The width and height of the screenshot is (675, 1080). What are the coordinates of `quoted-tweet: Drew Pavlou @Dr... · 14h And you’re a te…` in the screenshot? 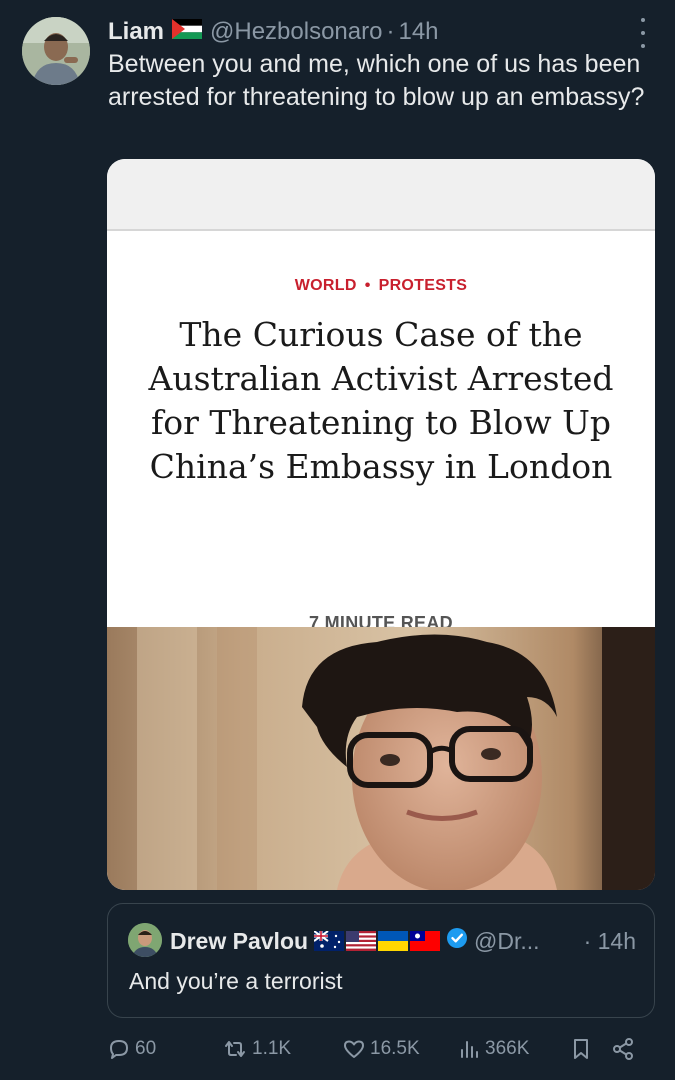 It's located at (381, 960).